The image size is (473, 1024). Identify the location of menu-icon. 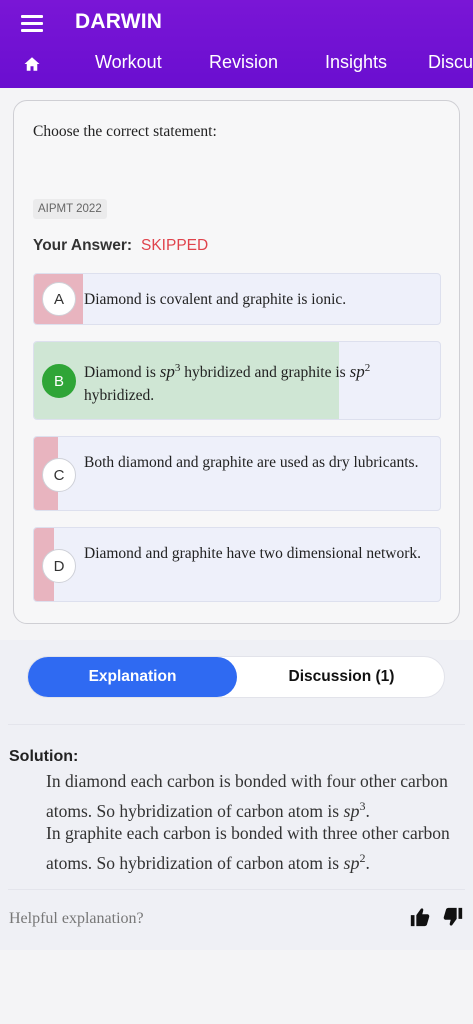
(32, 23).